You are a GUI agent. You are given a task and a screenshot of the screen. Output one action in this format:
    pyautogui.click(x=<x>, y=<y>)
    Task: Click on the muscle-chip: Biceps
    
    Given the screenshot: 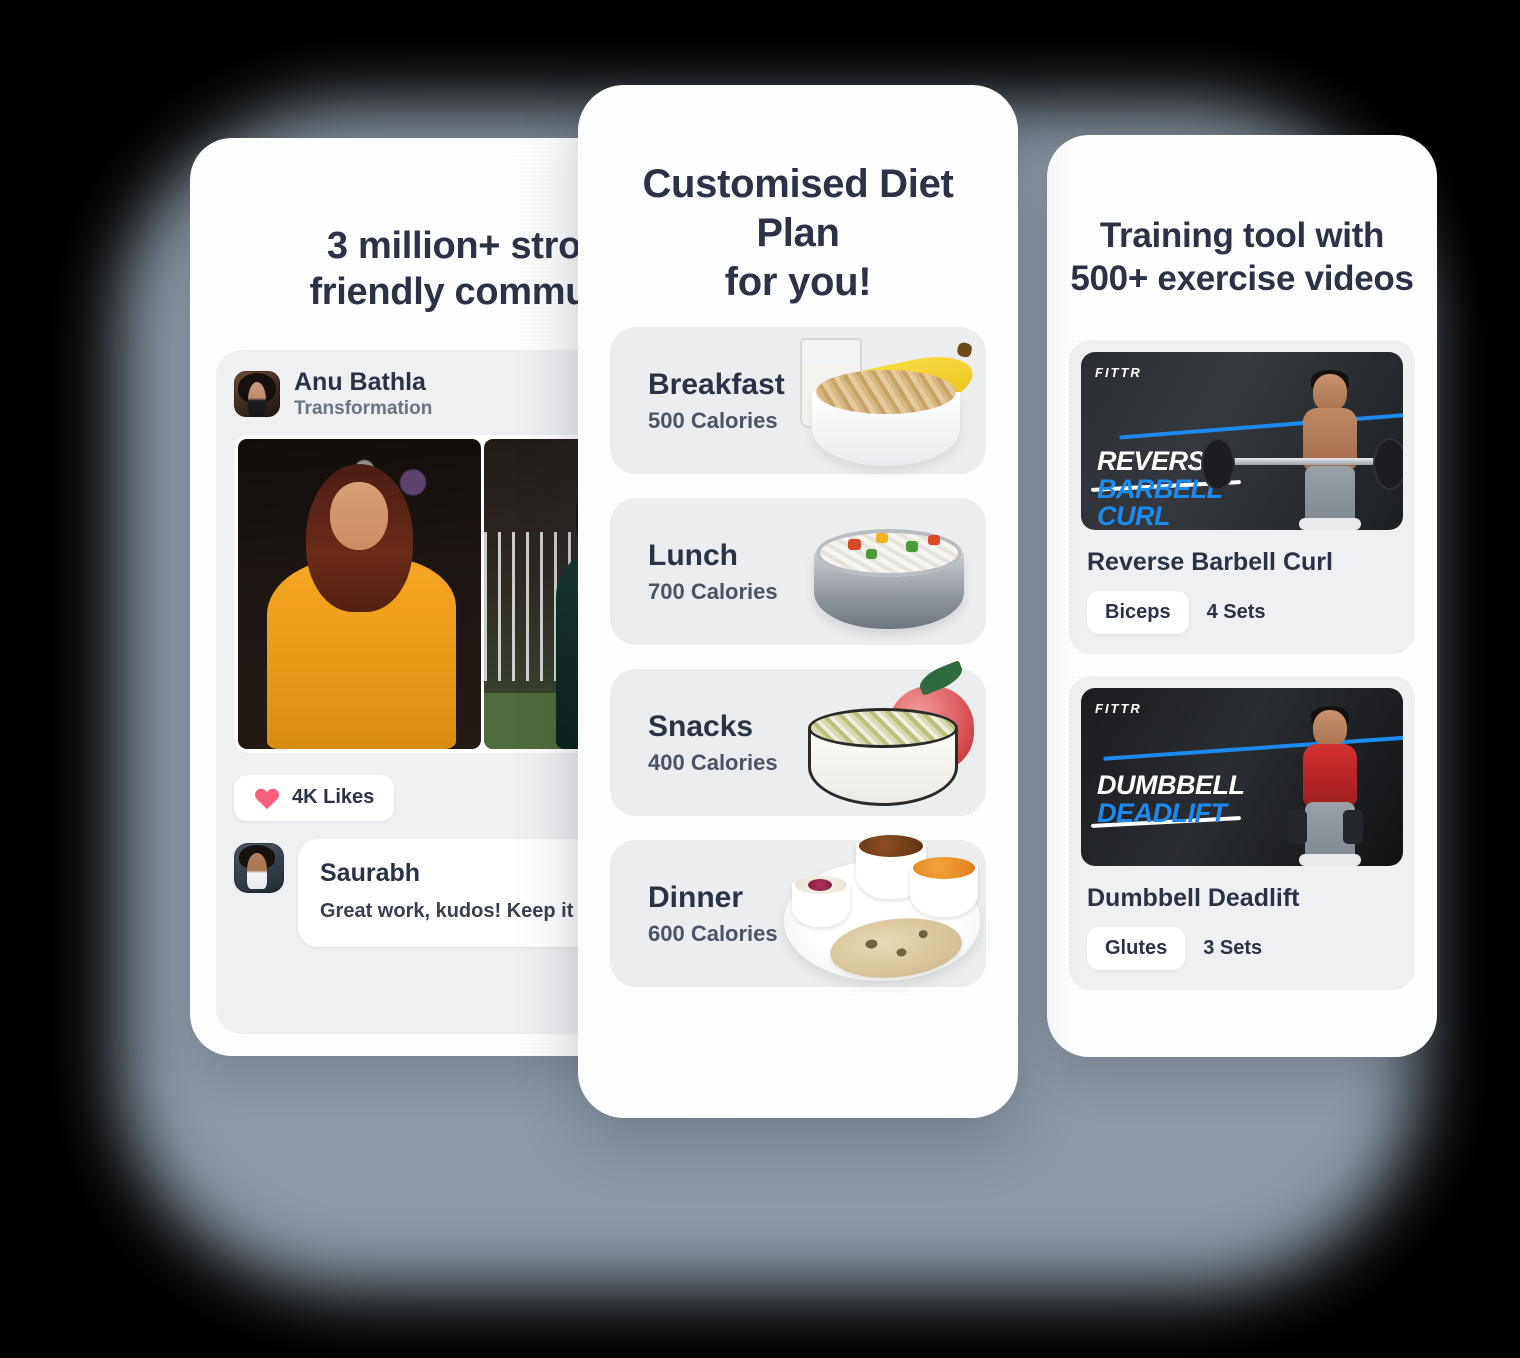 What is the action you would take?
    pyautogui.click(x=1138, y=612)
    